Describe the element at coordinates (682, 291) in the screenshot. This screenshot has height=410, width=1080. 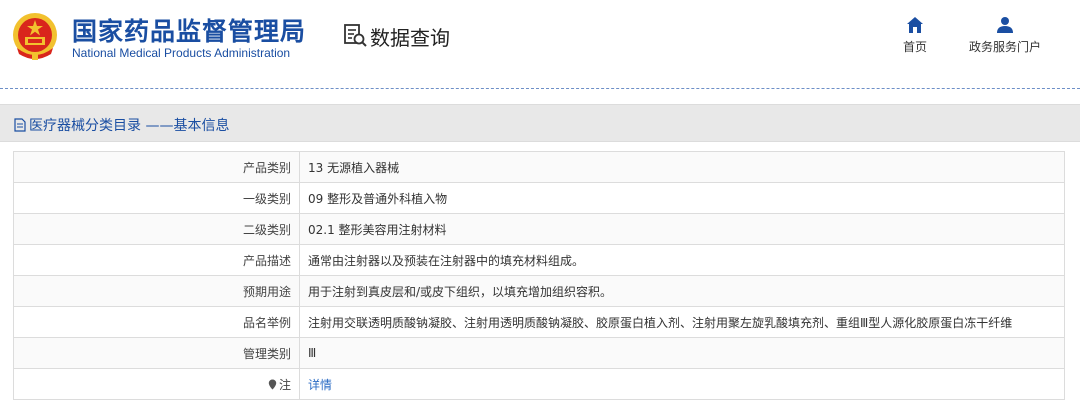
I see `row-value: 用于注射到真皮层和/或皮下组织，以填充增加组织容积。` at that location.